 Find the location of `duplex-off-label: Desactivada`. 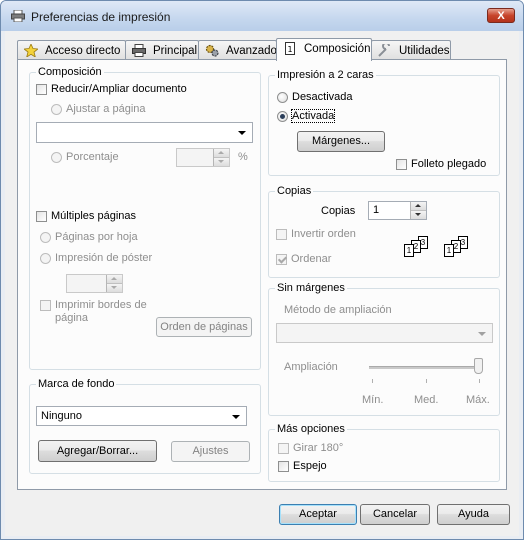

duplex-off-label: Desactivada is located at coordinates (322, 97).